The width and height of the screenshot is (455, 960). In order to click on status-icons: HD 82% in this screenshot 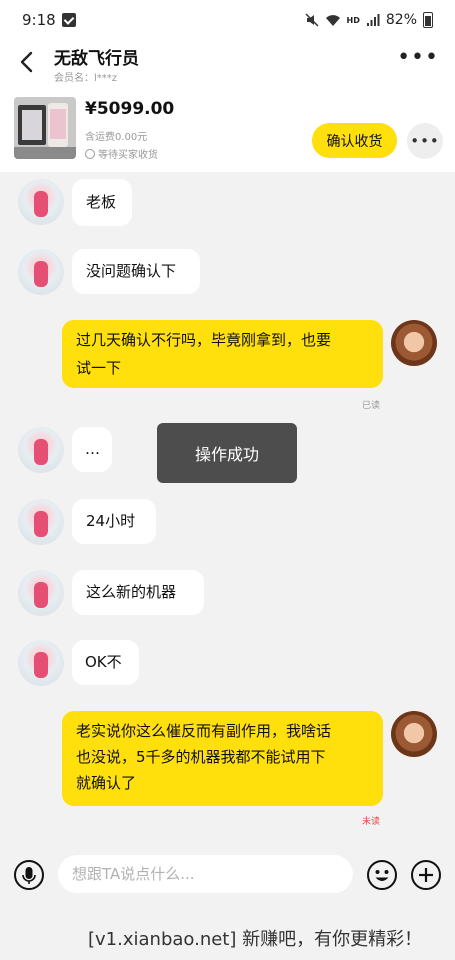, I will do `click(369, 20)`.